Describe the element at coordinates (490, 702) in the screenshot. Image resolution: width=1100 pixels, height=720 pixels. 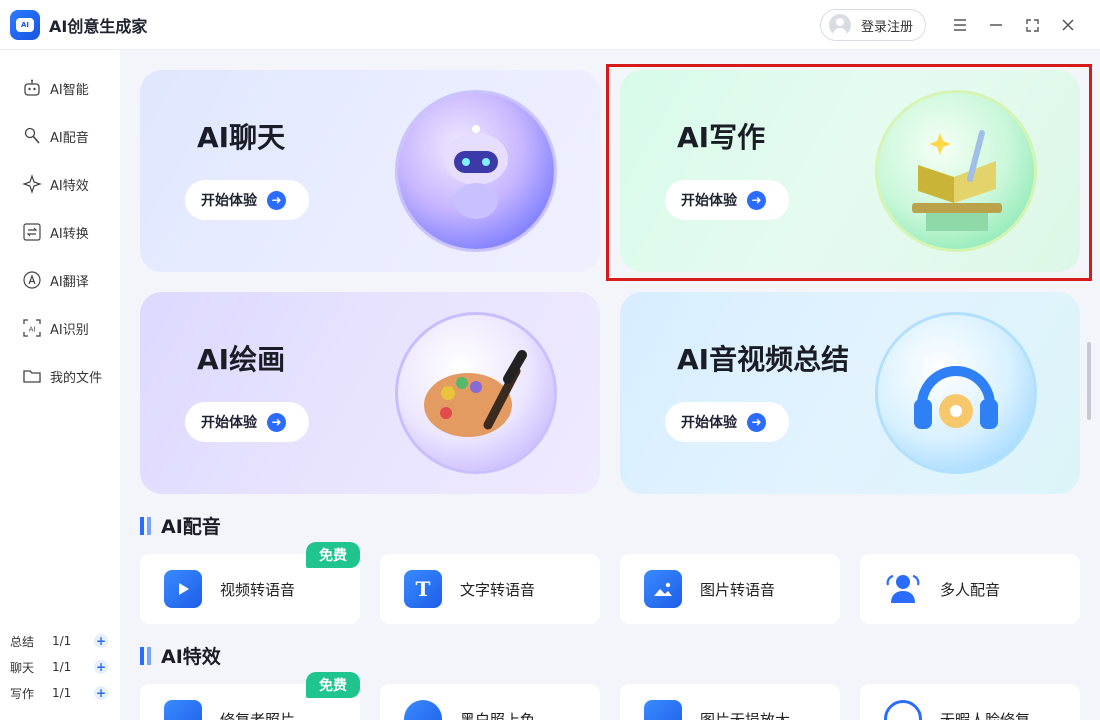
I see `tile-colorize: 黑白照上色` at that location.